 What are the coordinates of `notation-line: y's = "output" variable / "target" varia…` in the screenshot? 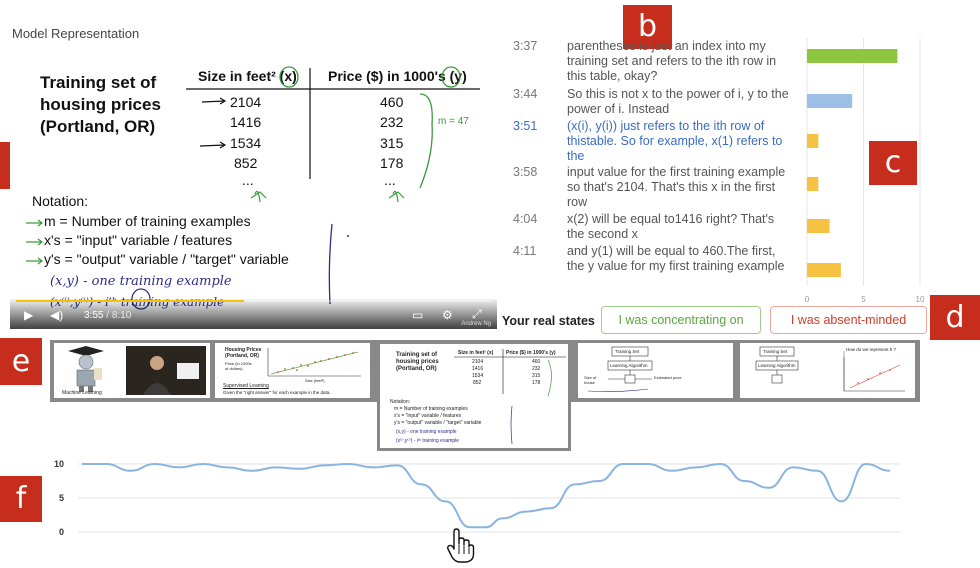 It's located at (166, 259).